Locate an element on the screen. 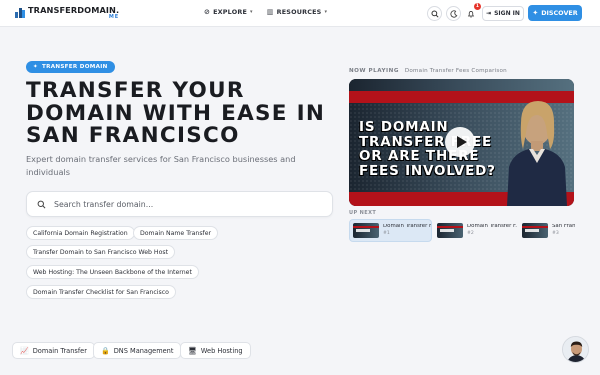 This screenshot has width=600, height=375. chart-icon: 📈 is located at coordinates (24, 350).